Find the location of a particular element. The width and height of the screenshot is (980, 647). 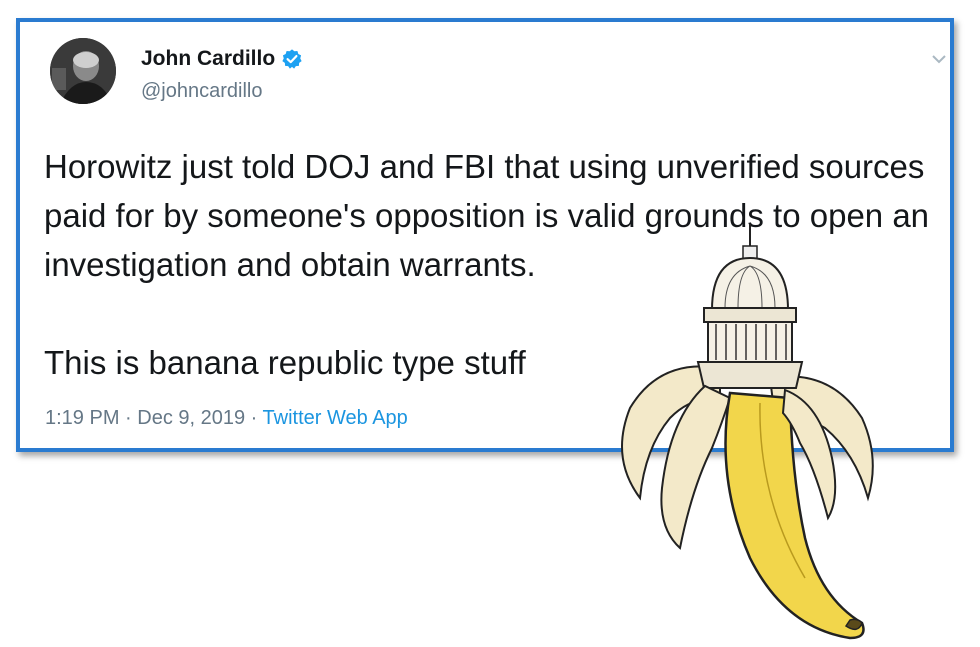

display-name: John Cardillo is located at coordinates (208, 59).